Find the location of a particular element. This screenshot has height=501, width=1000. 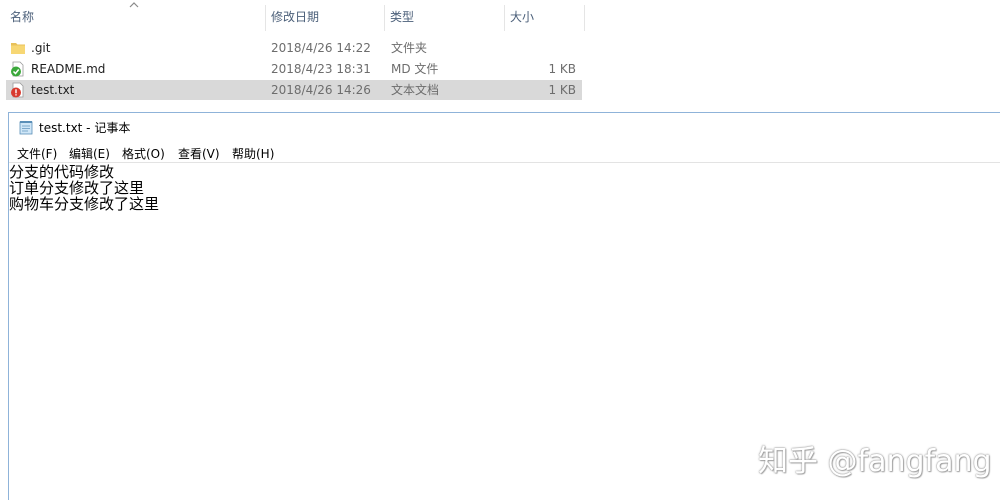

file-row: test.txt 2018/4/26 14:26 文本文档 1 KB is located at coordinates (294, 90).